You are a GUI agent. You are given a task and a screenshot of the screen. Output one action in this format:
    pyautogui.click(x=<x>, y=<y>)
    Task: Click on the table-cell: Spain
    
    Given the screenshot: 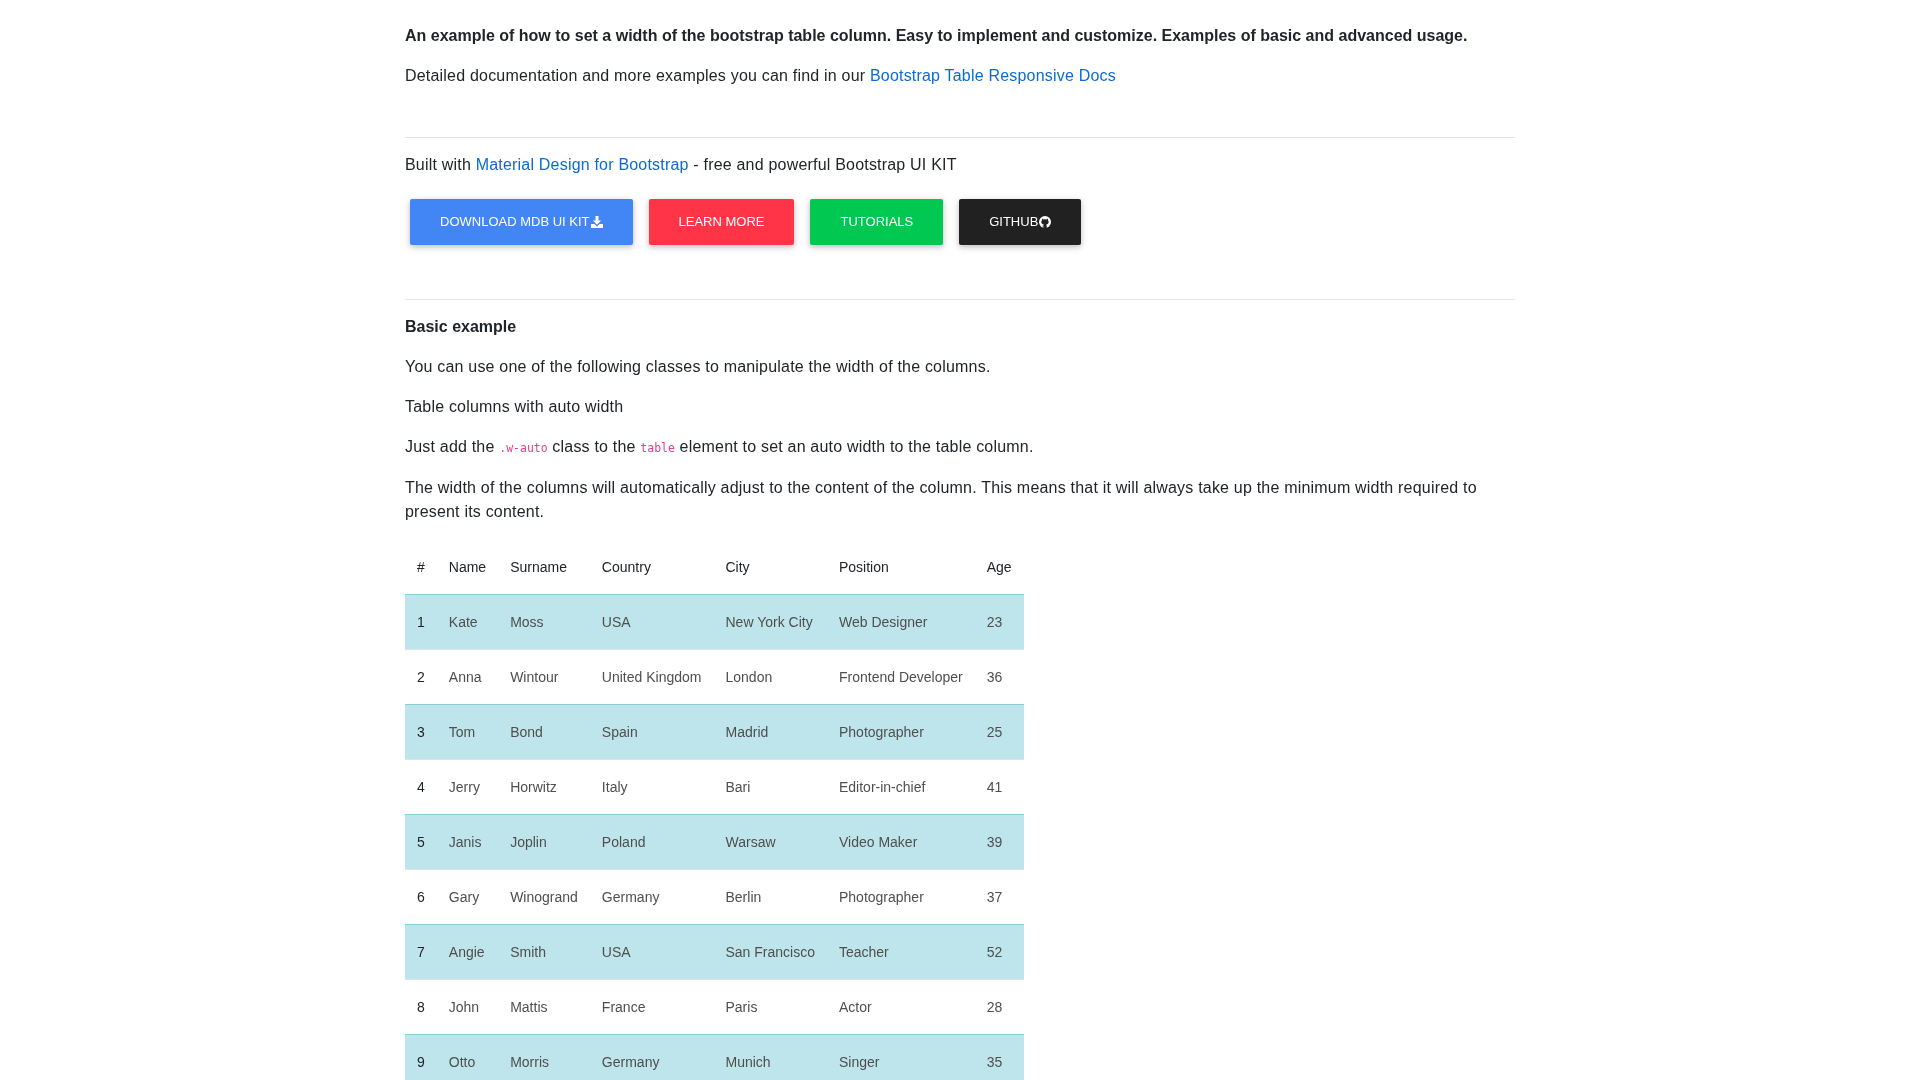 What is the action you would take?
    pyautogui.click(x=651, y=732)
    